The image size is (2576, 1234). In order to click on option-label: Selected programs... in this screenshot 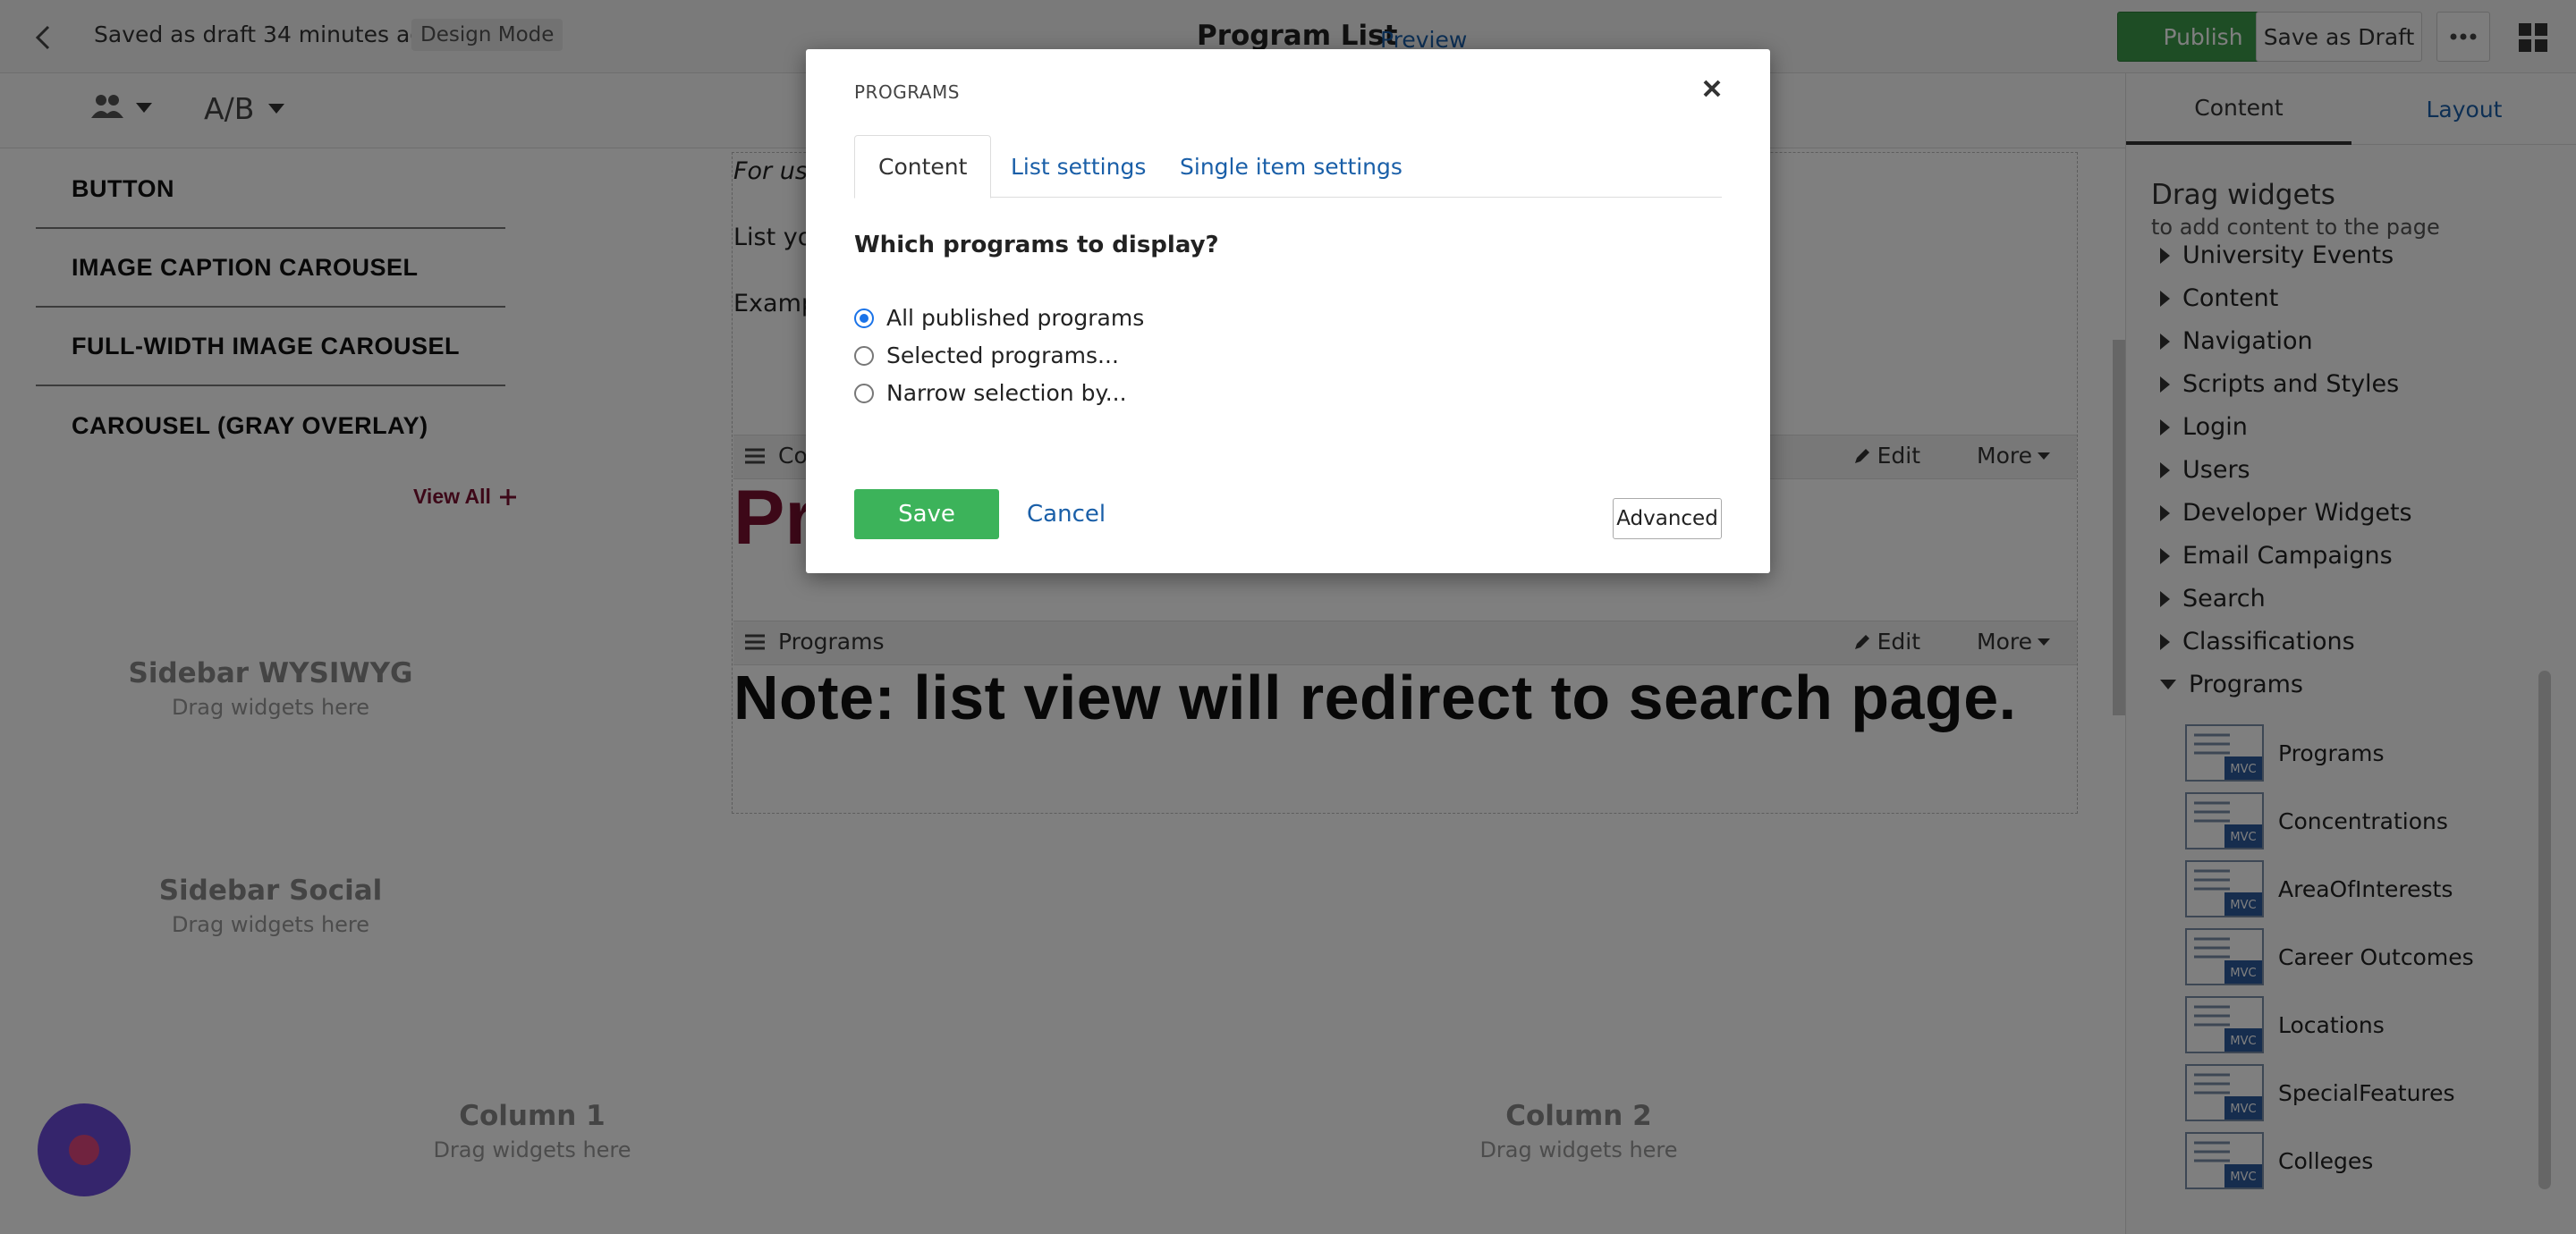, I will do `click(1002, 355)`.